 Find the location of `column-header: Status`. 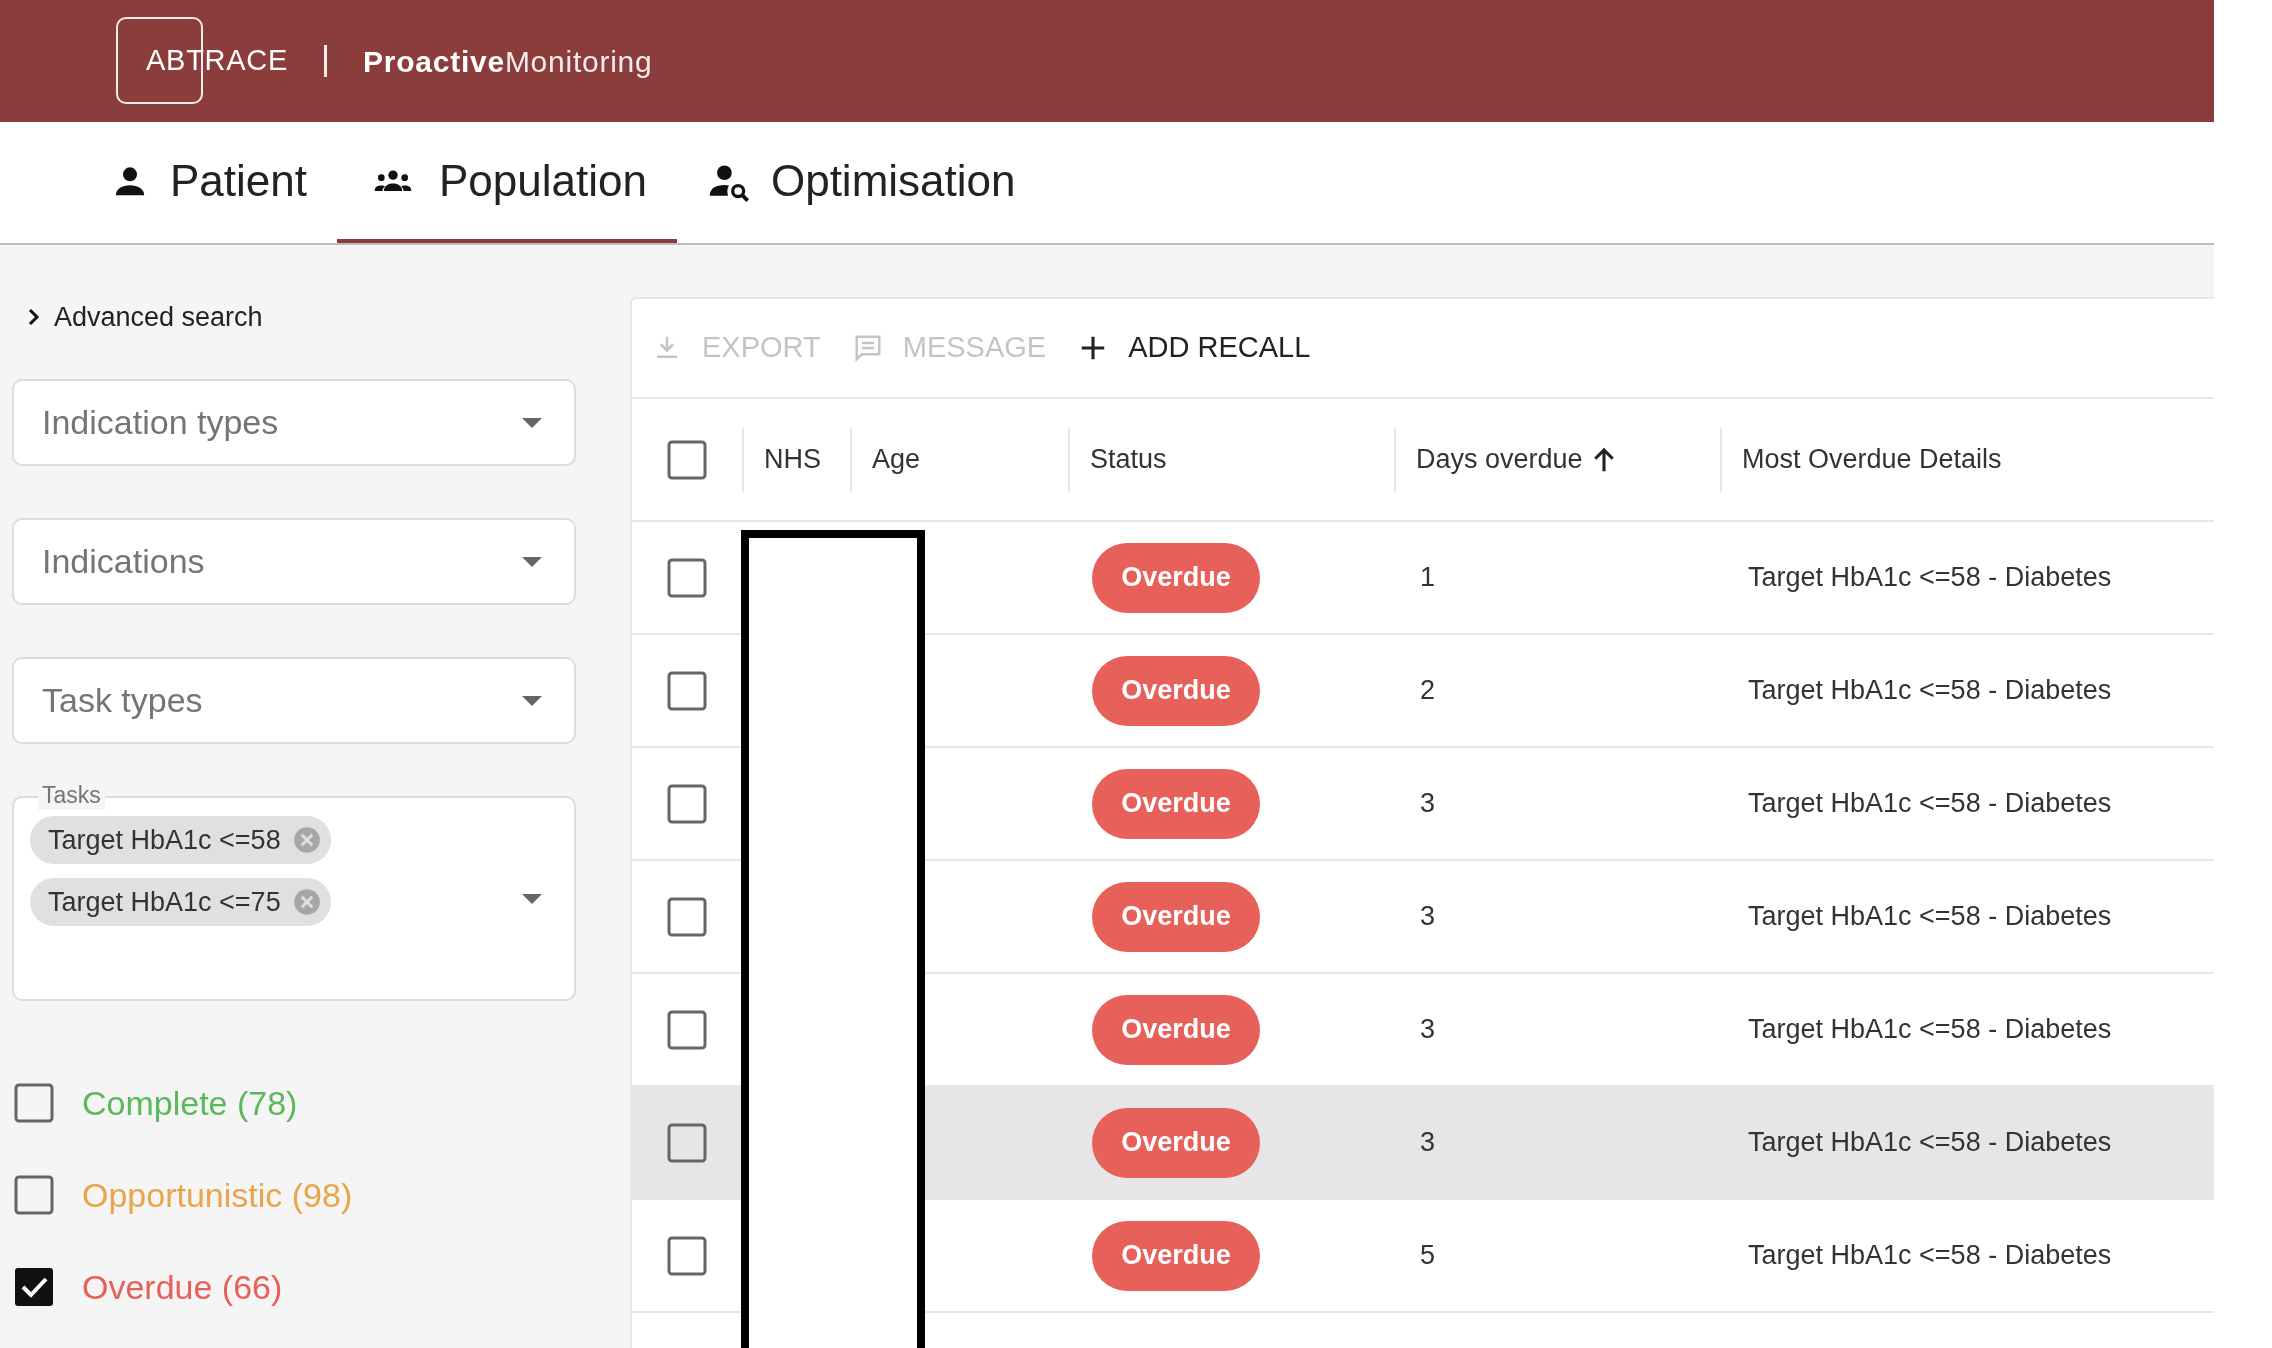

column-header: Status is located at coordinates (1128, 459).